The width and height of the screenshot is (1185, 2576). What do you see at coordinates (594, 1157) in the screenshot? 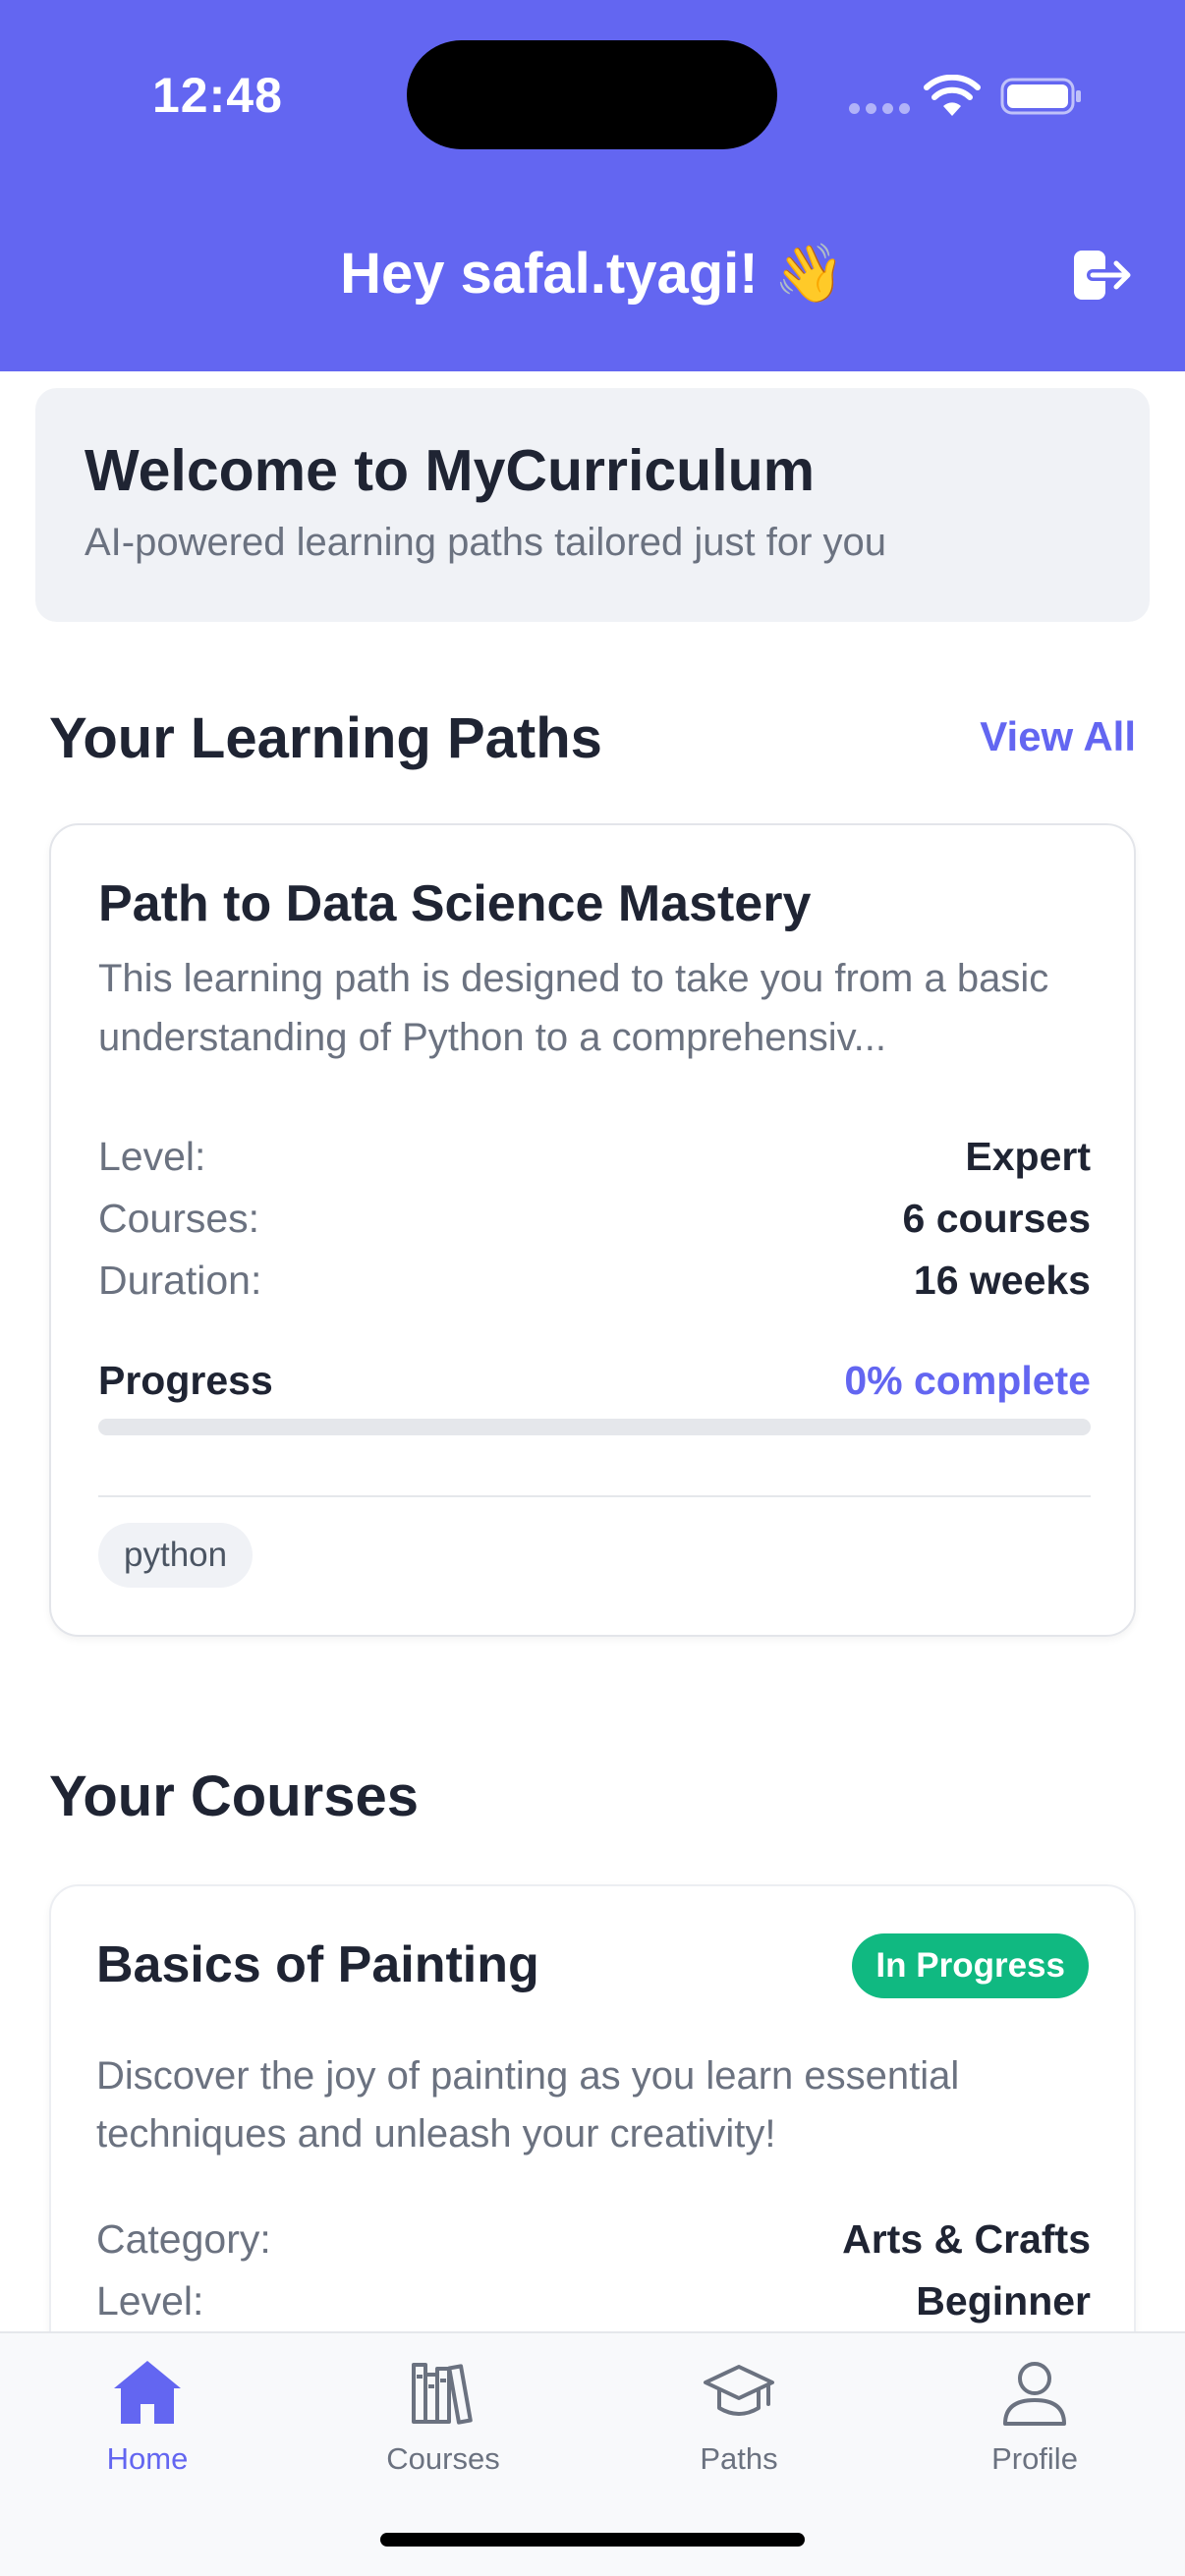
I see `path-level-row: Level: Expert` at bounding box center [594, 1157].